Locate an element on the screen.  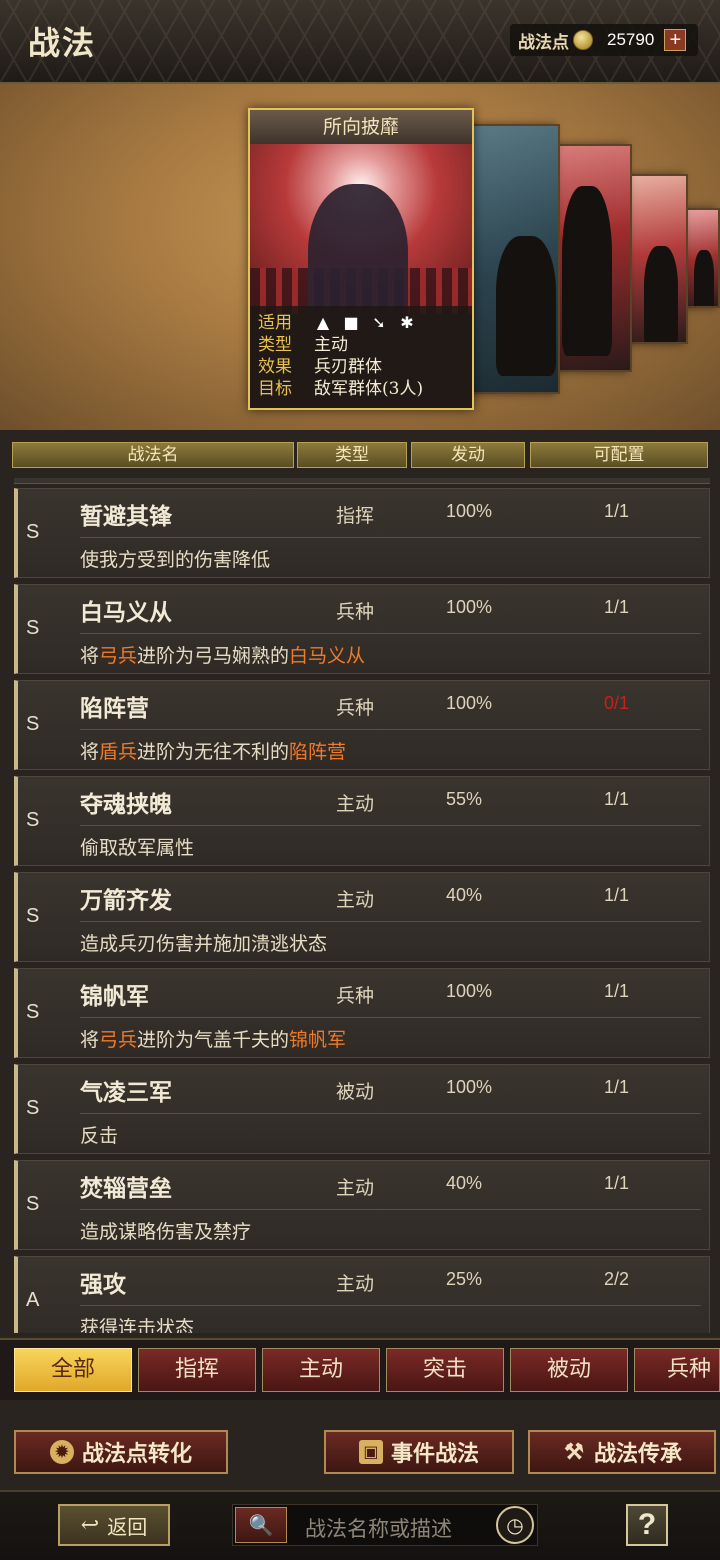
tab-active: 主动 is located at coordinates (321, 1370).